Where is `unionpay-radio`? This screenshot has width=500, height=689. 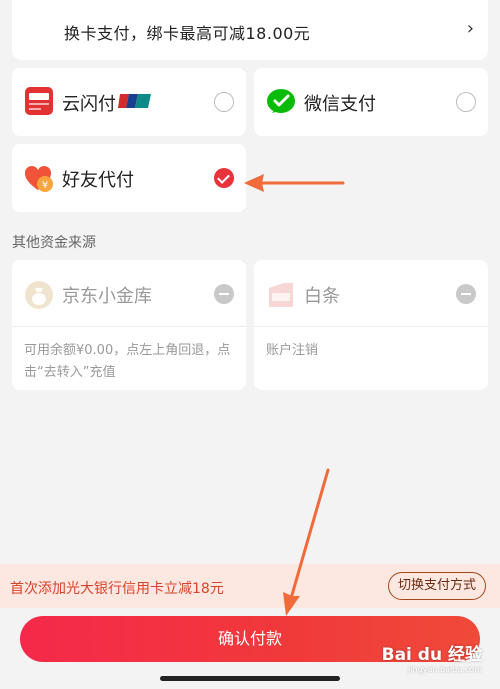
unionpay-radio is located at coordinates (224, 102).